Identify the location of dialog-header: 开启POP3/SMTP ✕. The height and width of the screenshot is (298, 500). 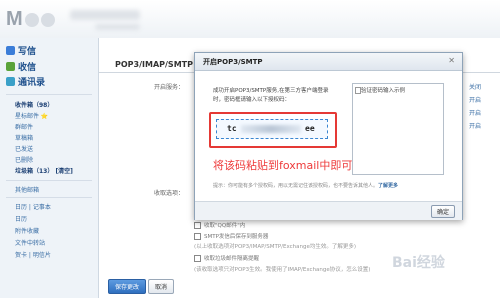
(328, 62).